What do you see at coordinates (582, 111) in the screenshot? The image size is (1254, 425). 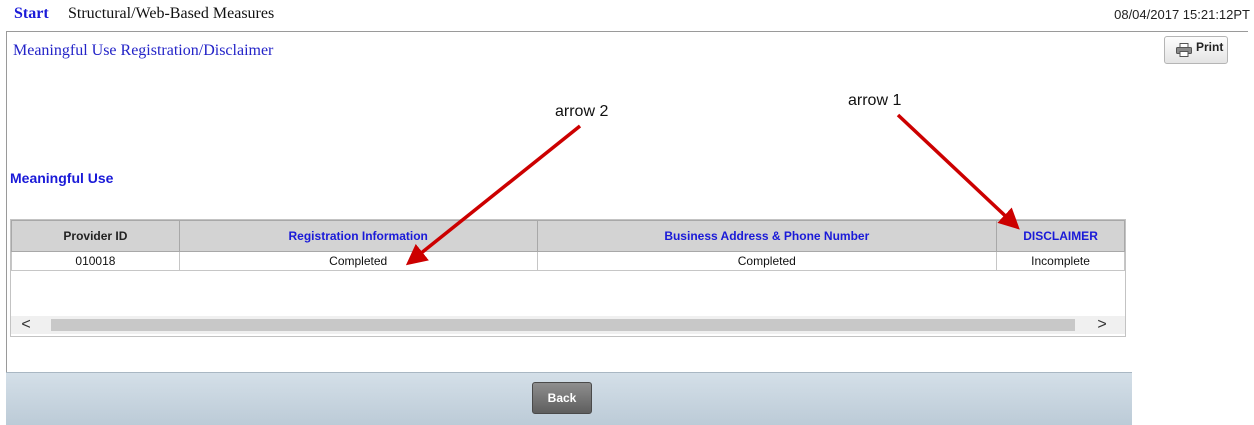 I see `arrow-2-label: arrow 2` at bounding box center [582, 111].